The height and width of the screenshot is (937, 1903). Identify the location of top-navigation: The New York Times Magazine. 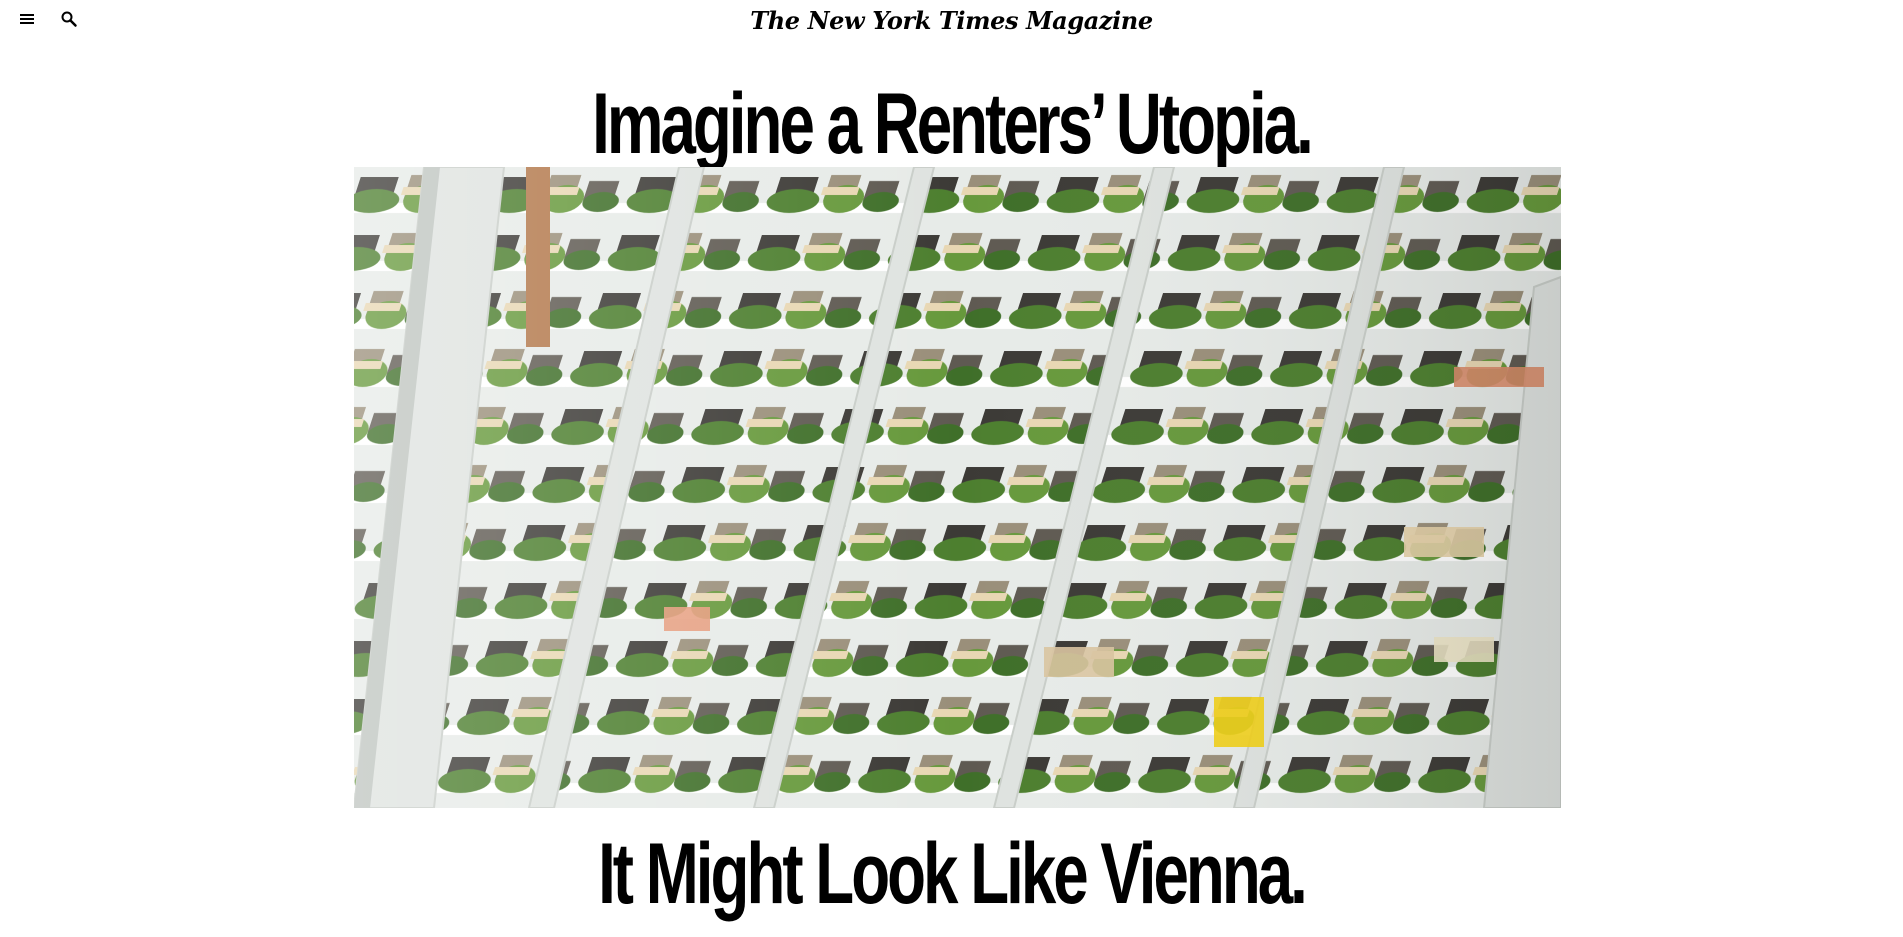
(951, 20).